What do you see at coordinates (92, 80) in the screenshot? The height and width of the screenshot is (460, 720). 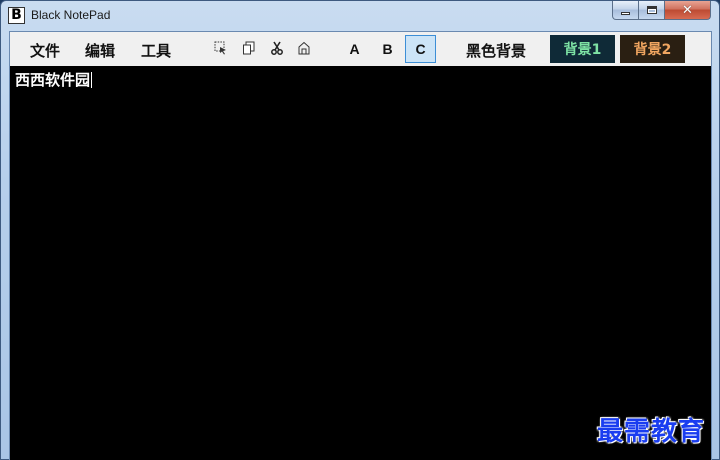 I see `text-caret` at bounding box center [92, 80].